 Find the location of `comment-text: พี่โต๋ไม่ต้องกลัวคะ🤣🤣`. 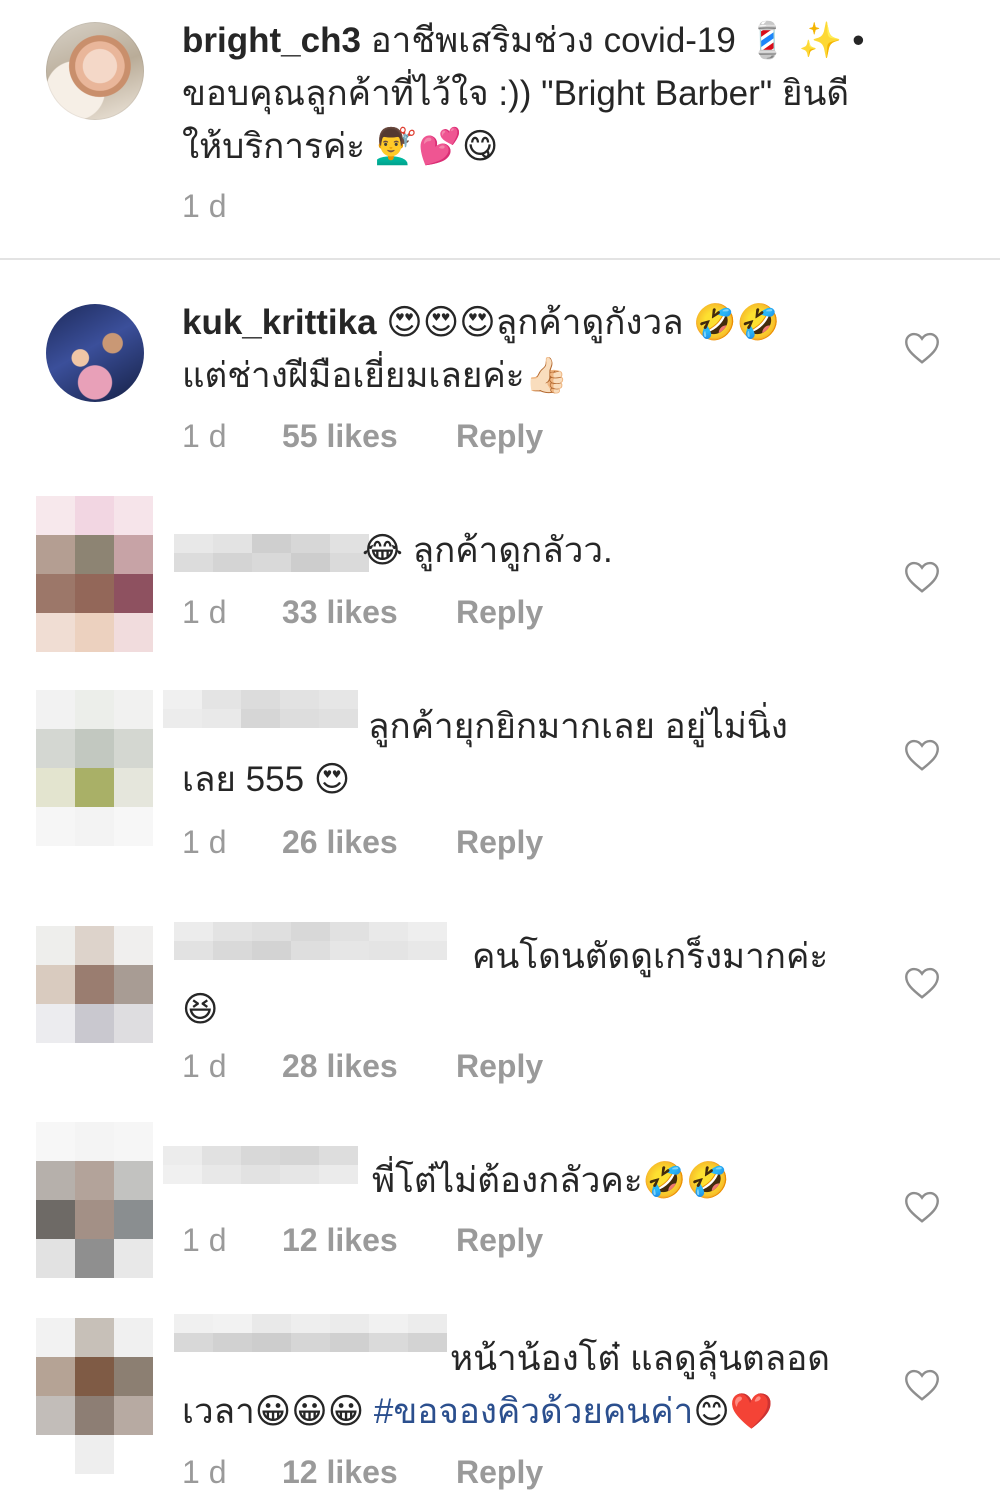

comment-text: พี่โต๋ไม่ต้องกลัวคะ🤣🤣 is located at coordinates (627, 1180).